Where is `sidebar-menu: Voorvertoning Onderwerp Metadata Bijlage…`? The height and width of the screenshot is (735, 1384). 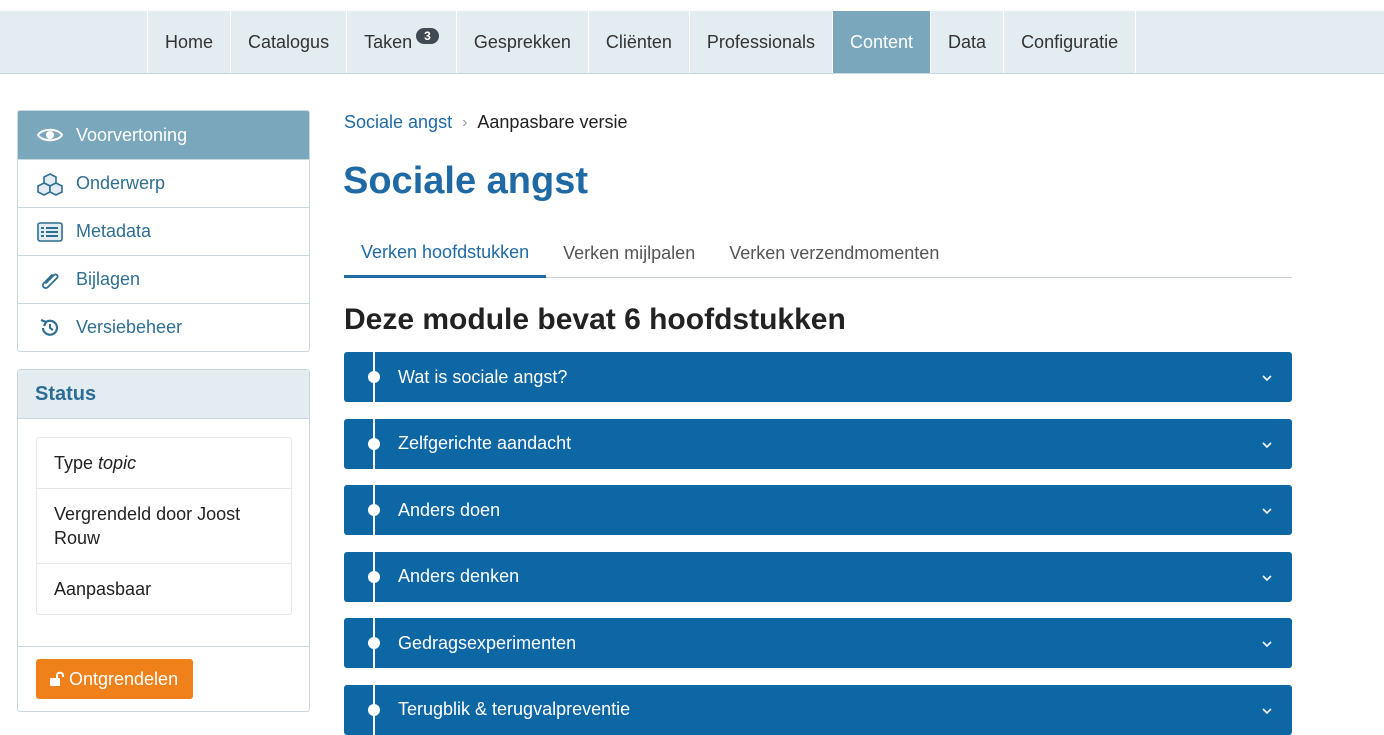 sidebar-menu: Voorvertoning Onderwerp Metadata Bijlage… is located at coordinates (163, 231).